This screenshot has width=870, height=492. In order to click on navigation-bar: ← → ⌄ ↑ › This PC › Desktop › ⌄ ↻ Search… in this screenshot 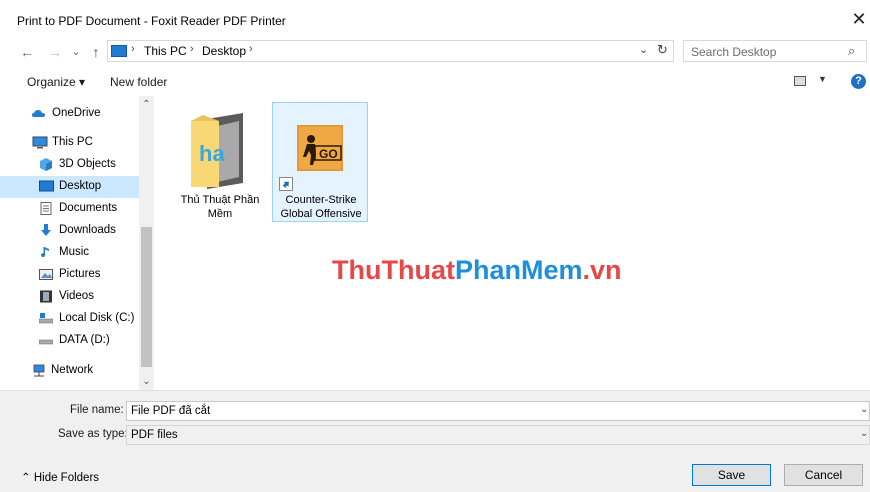, I will do `click(435, 52)`.